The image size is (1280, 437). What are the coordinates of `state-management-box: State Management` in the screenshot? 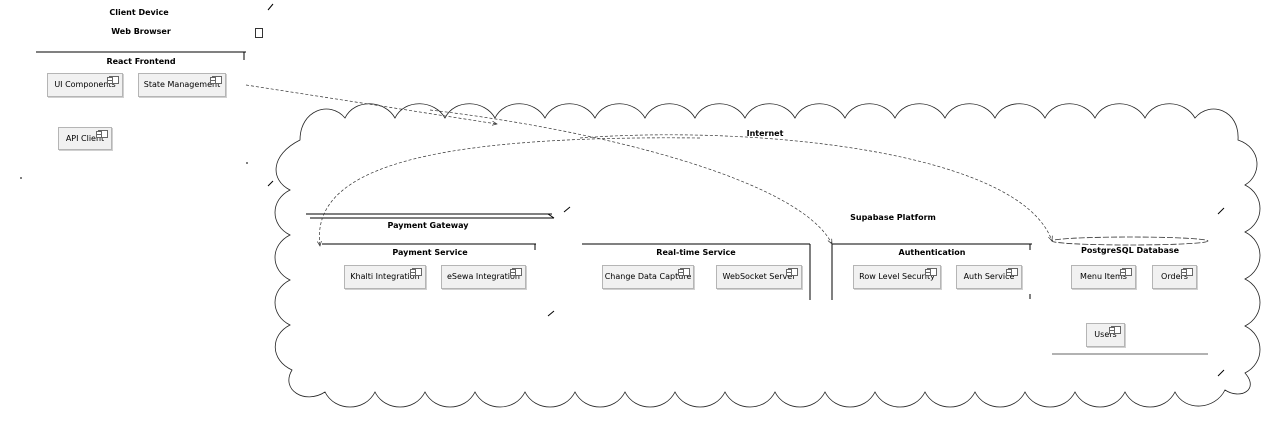 It's located at (182, 85).